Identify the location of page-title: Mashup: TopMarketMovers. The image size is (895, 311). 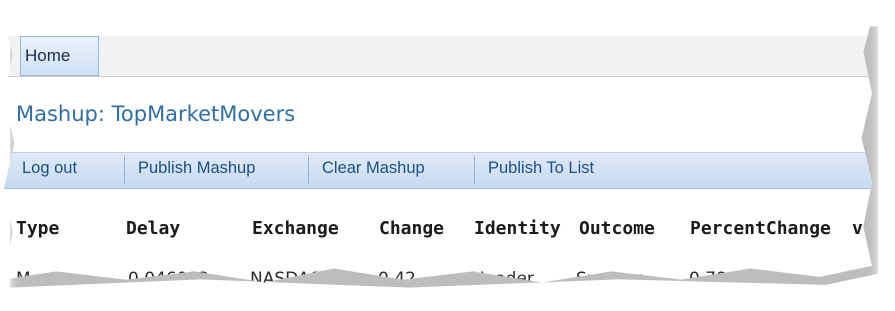
(156, 114).